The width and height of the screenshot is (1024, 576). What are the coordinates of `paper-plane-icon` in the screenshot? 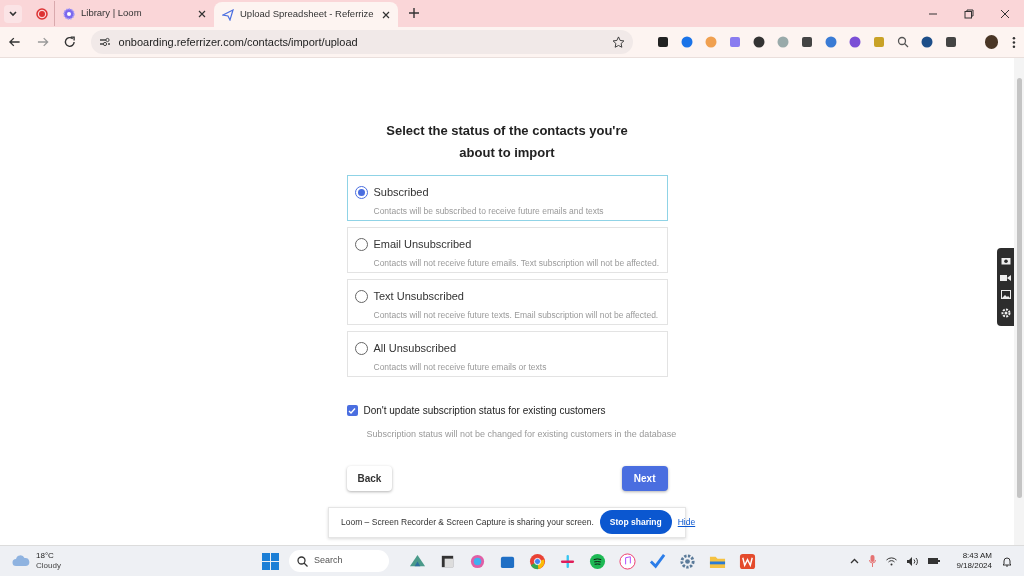 It's located at (228, 14).